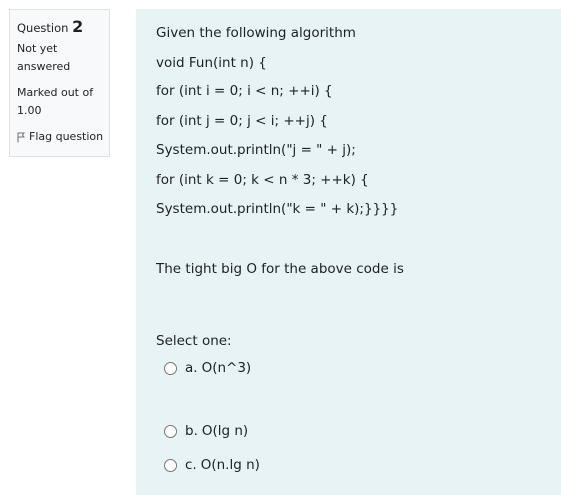 The width and height of the screenshot is (561, 495). I want to click on option-letter: b., so click(191, 431).